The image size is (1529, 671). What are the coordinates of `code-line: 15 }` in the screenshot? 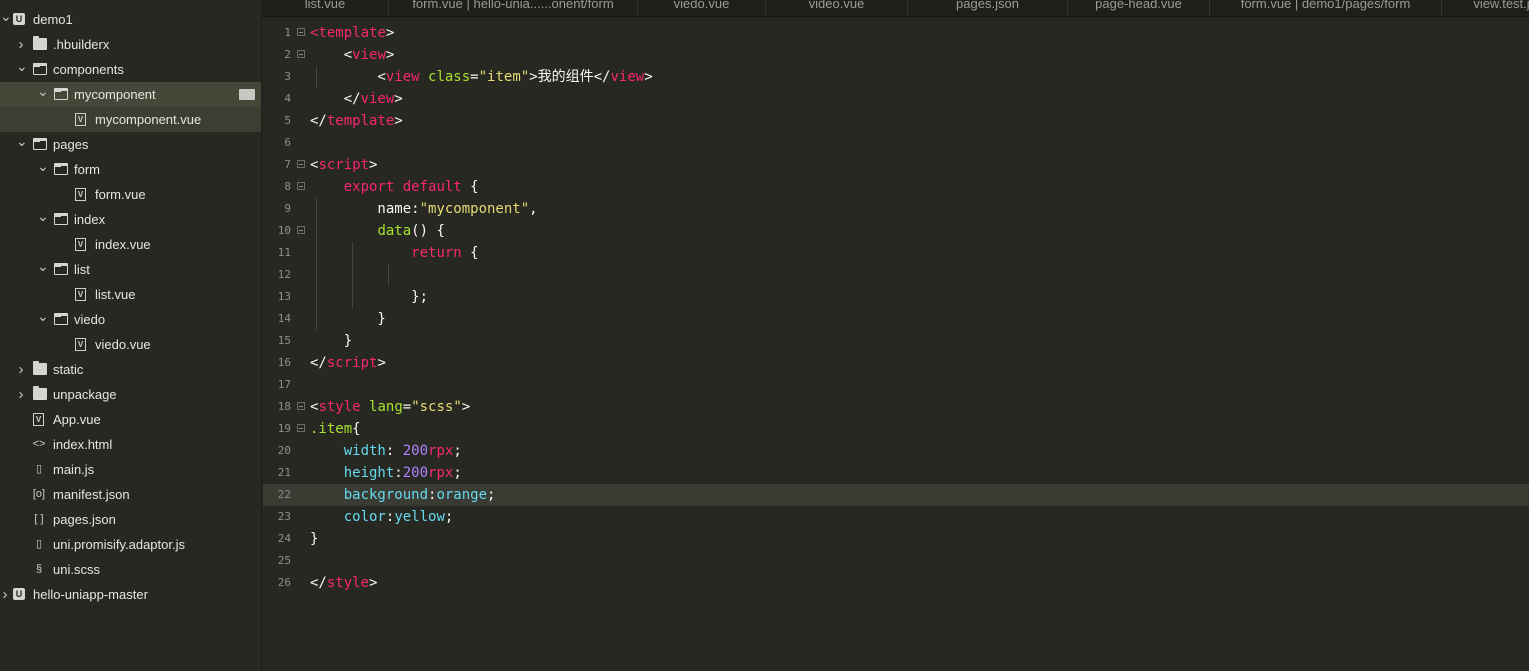 It's located at (896, 341).